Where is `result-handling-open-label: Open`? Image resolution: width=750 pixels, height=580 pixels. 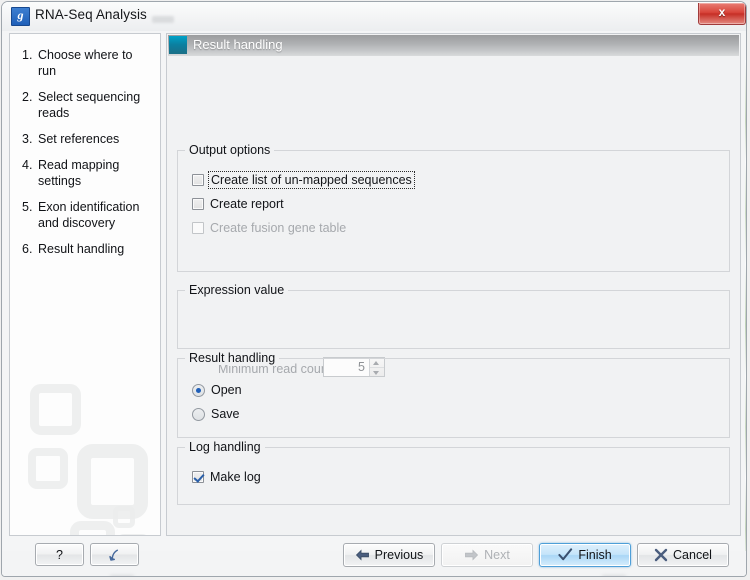
result-handling-open-label: Open is located at coordinates (226, 390).